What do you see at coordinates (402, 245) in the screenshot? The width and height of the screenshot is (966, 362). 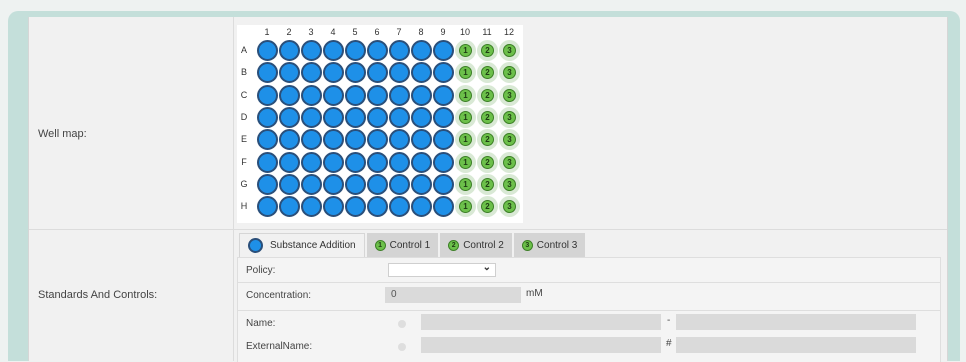 I see `tab-control-1: 1 Control 1` at bounding box center [402, 245].